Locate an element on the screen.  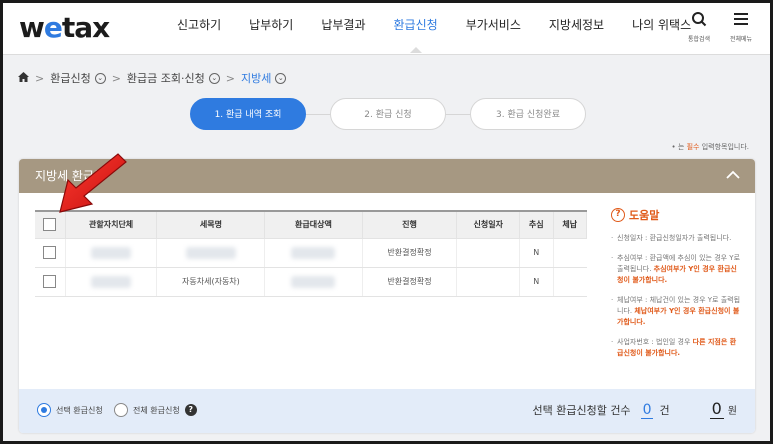
help-question-icon: ? is located at coordinates (190, 410).